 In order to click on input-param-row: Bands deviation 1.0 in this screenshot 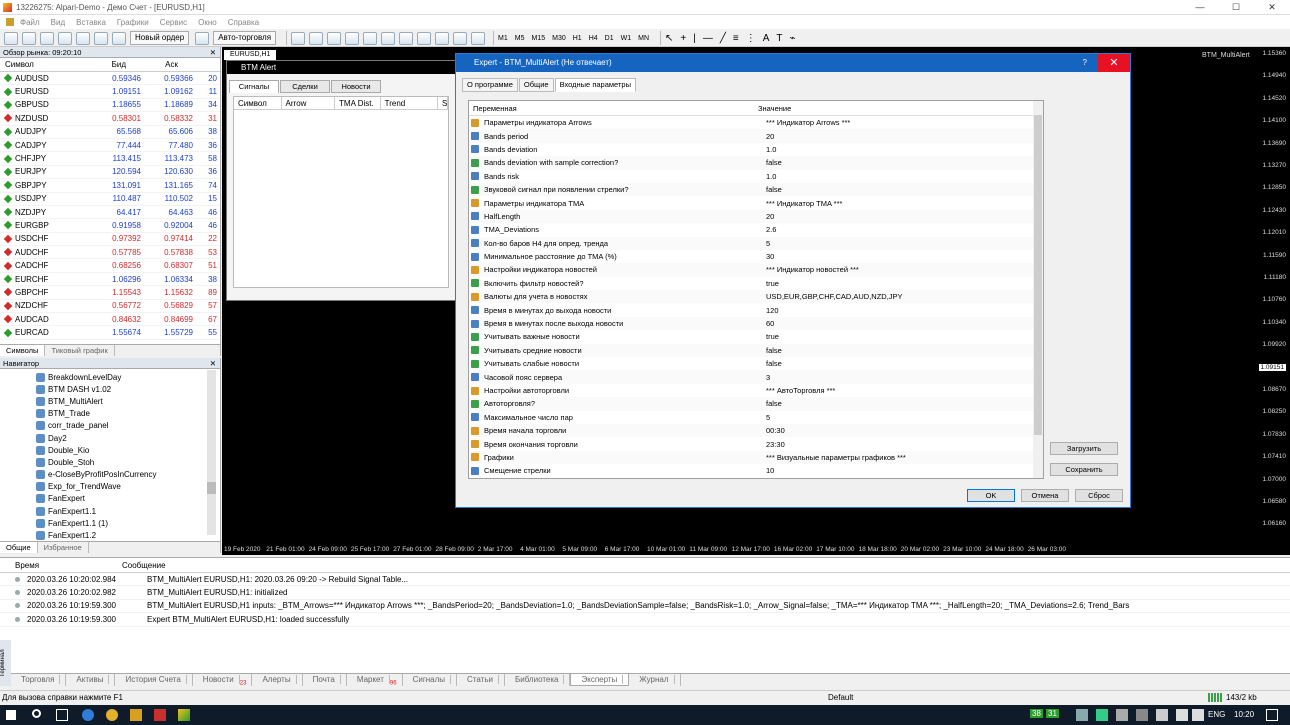, I will do `click(756, 149)`.